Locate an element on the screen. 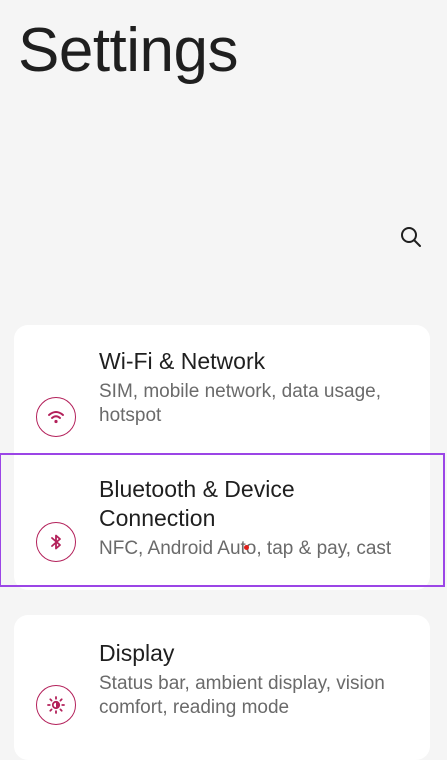  touch-indicator-dot is located at coordinates (246, 547).